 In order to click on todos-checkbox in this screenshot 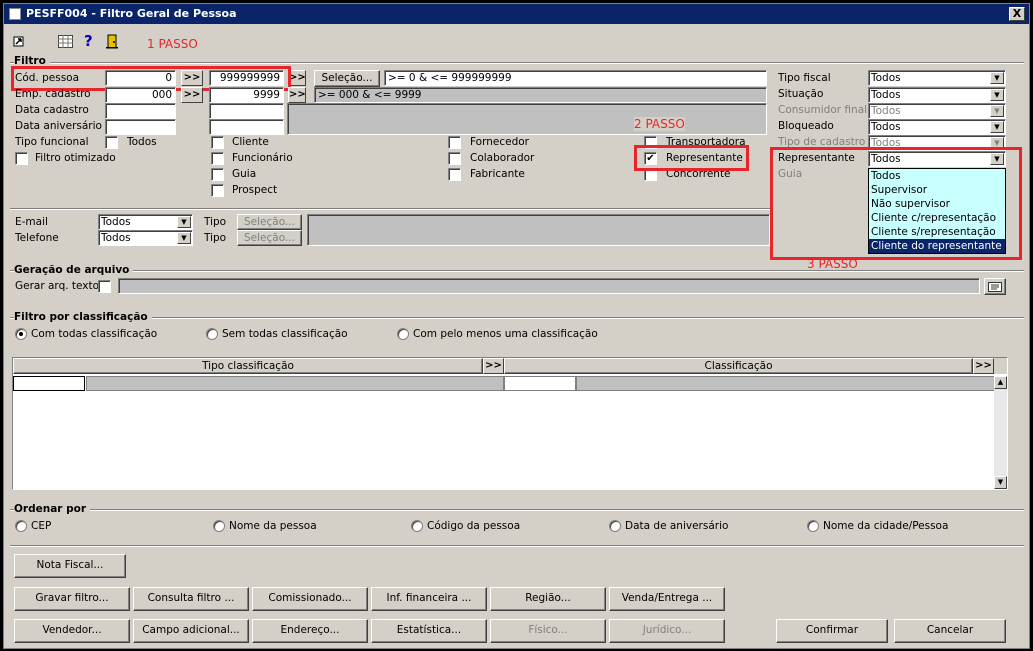, I will do `click(111, 142)`.